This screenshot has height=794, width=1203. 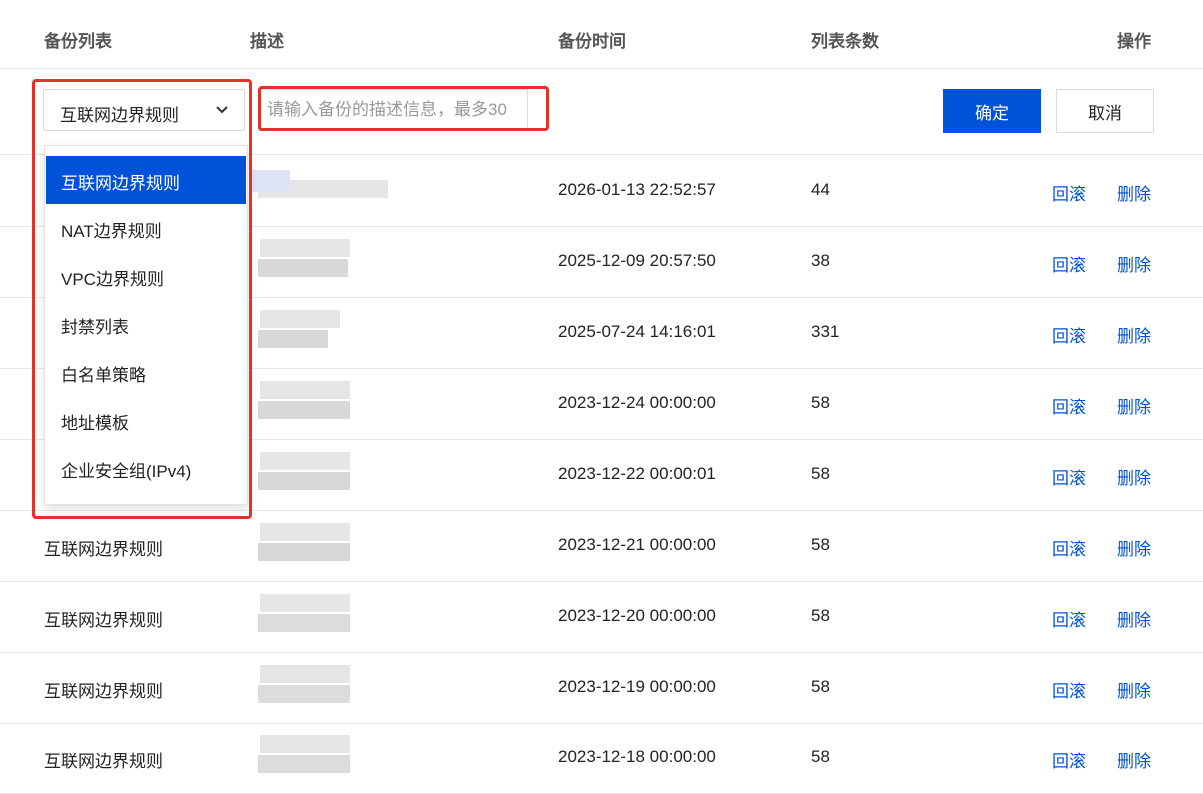 I want to click on table-header: 备份列表 描述 备份时间 列表条数 操作, so click(x=601, y=34).